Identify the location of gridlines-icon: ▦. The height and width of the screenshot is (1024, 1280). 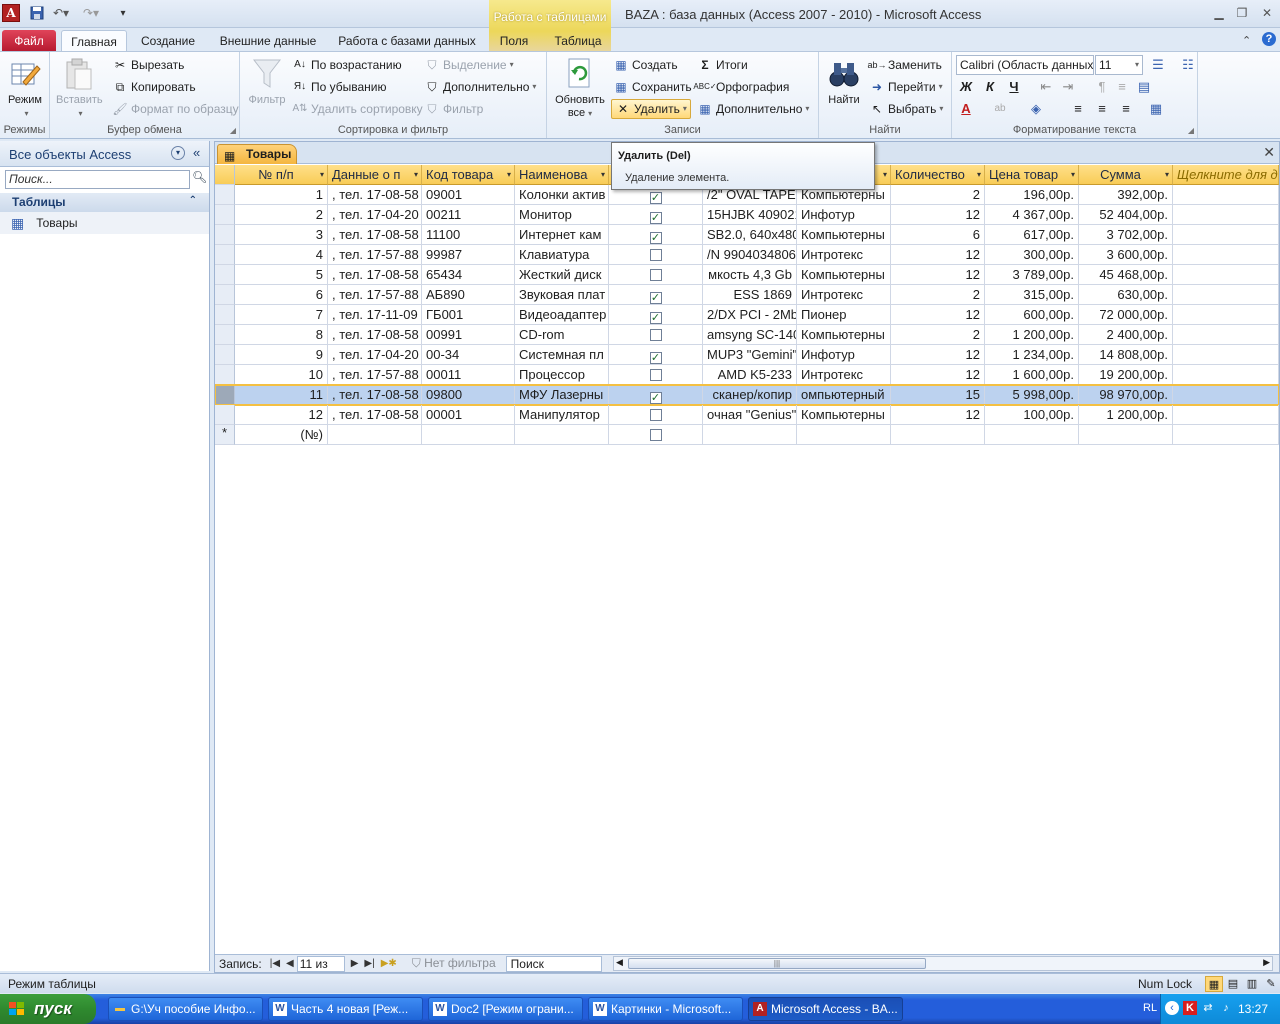
(1156, 109).